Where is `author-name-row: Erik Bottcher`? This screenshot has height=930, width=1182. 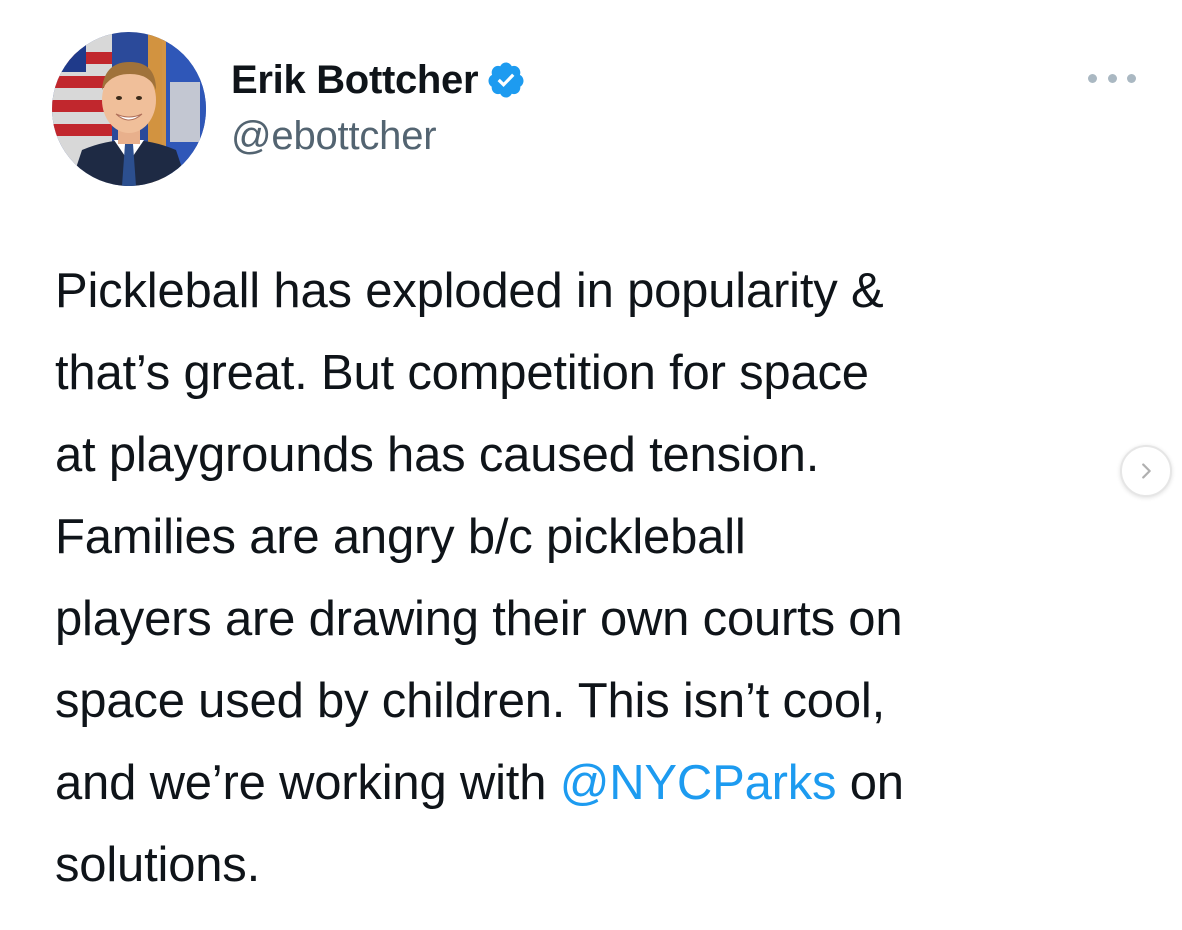
author-name-row: Erik Bottcher is located at coordinates (378, 80).